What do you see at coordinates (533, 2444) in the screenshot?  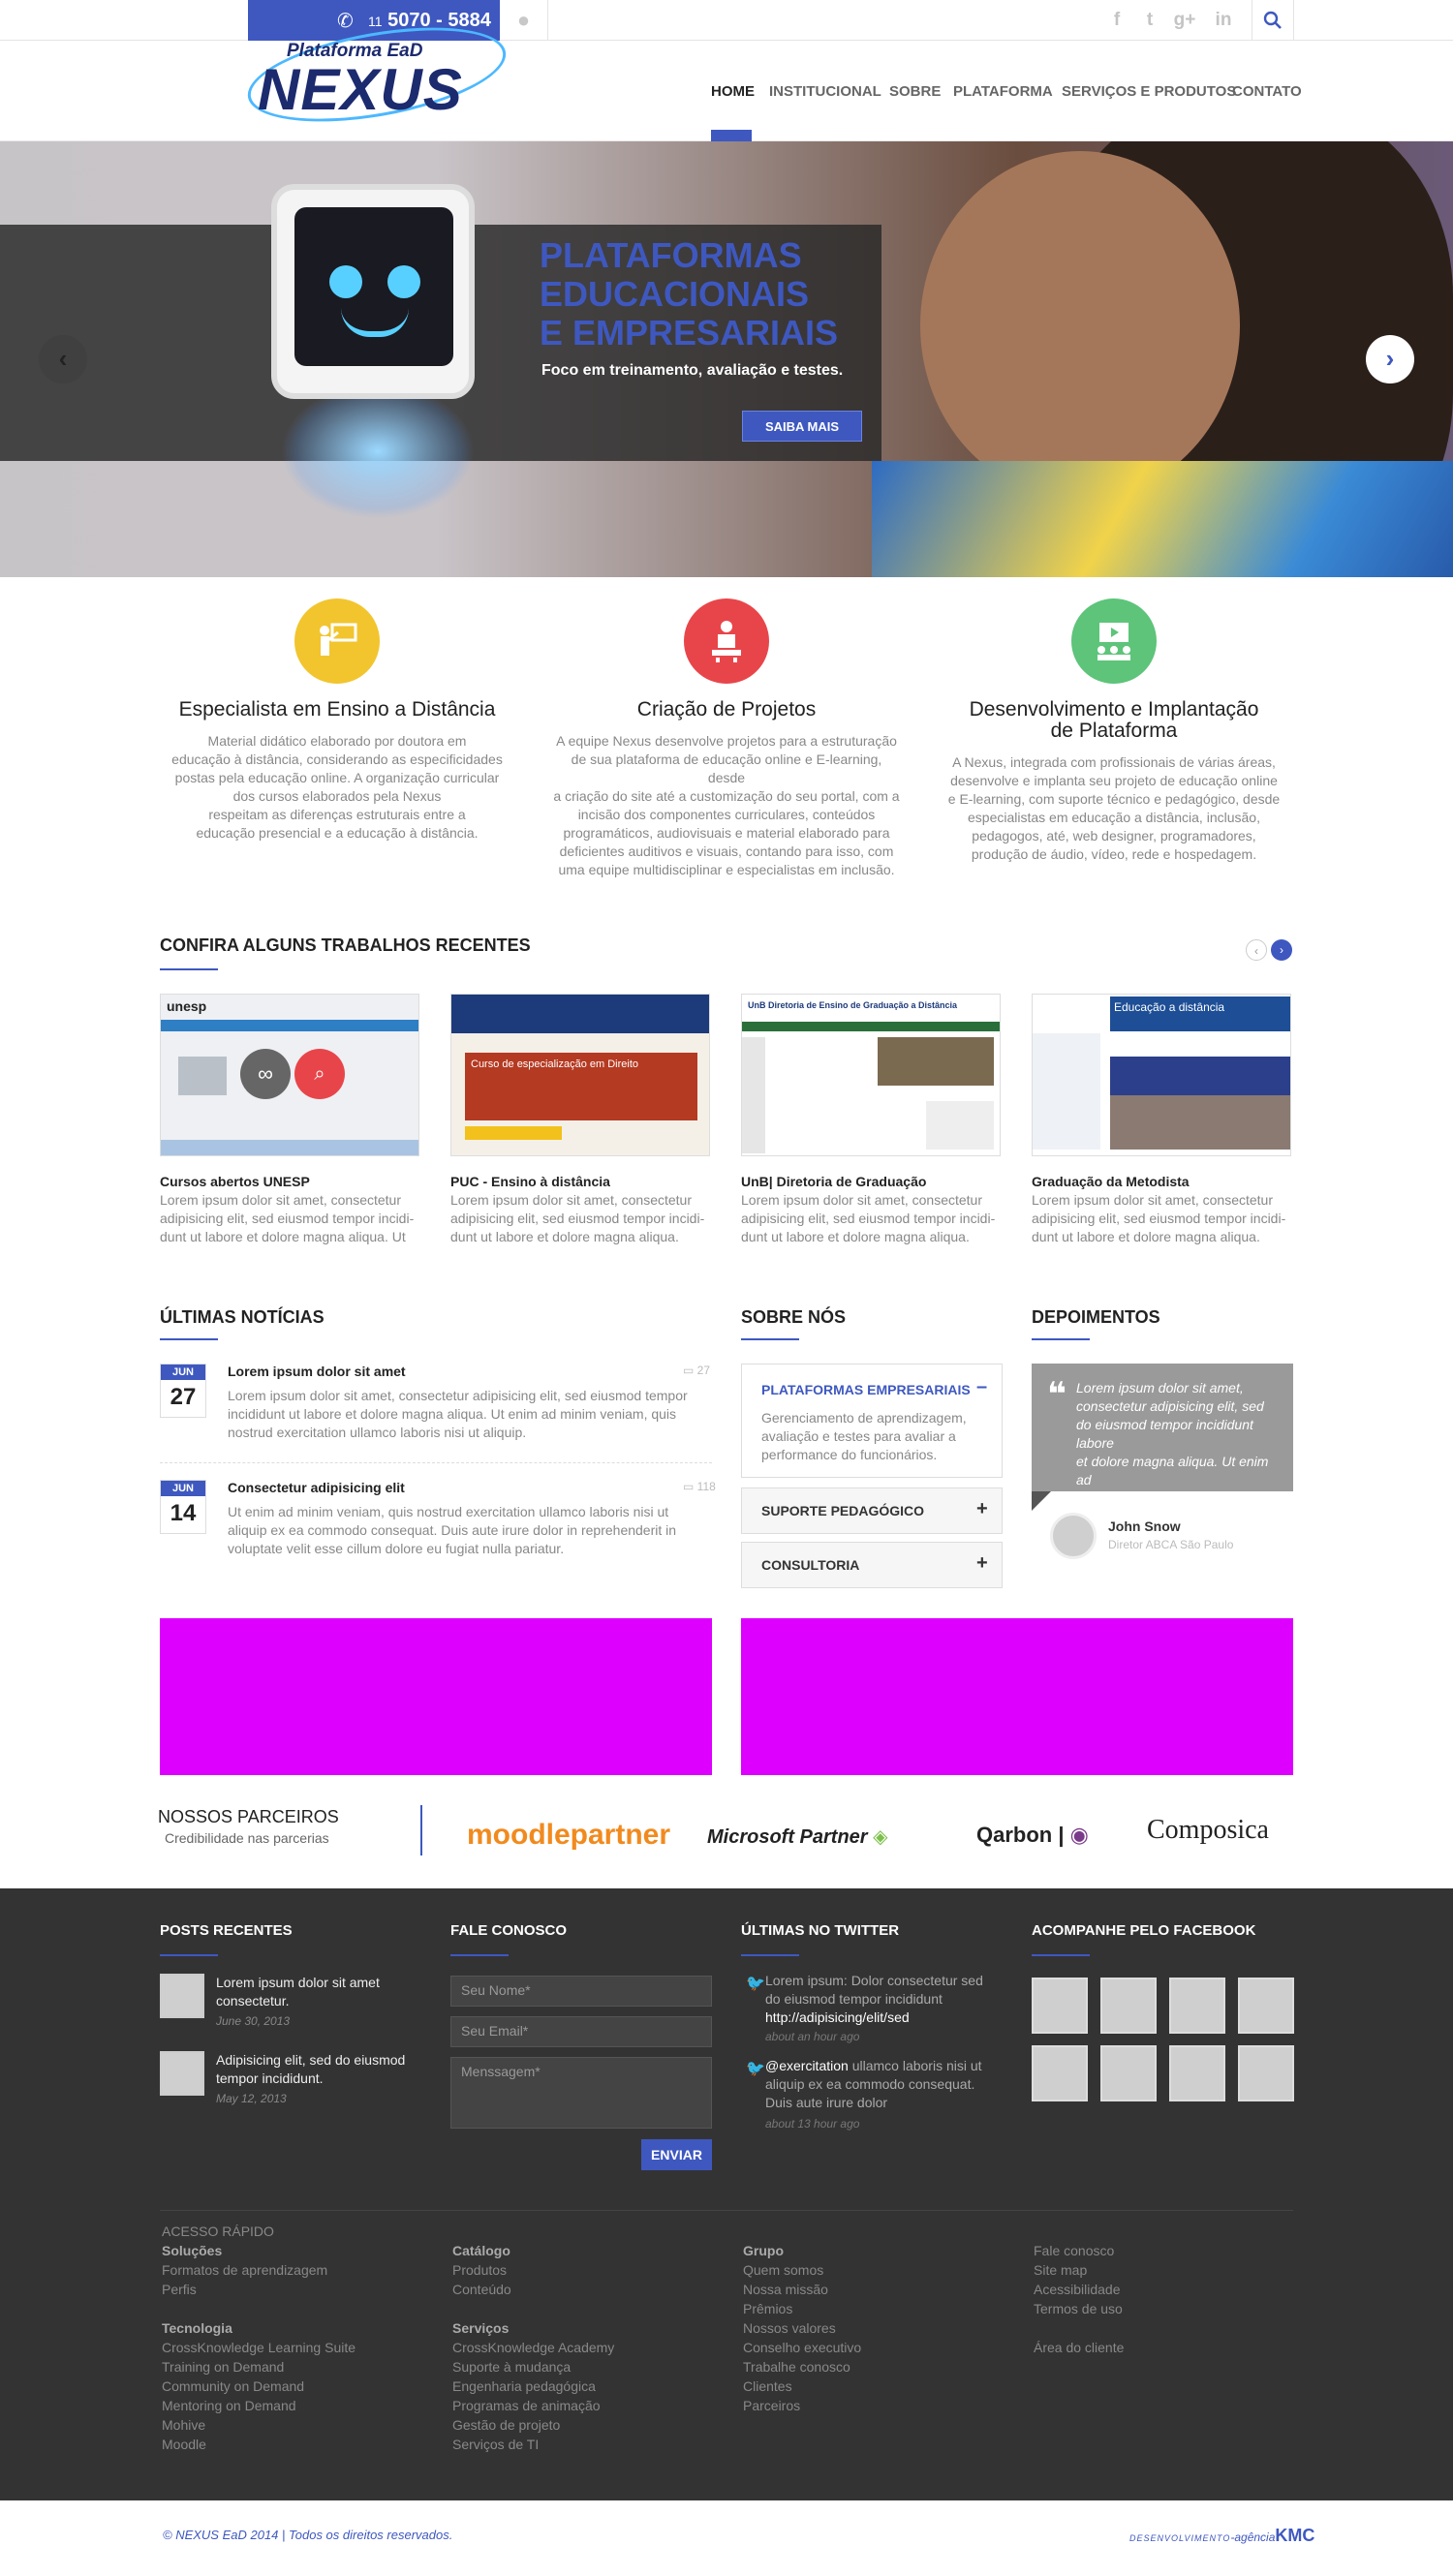 I see `footer-link: Serviços de TI` at bounding box center [533, 2444].